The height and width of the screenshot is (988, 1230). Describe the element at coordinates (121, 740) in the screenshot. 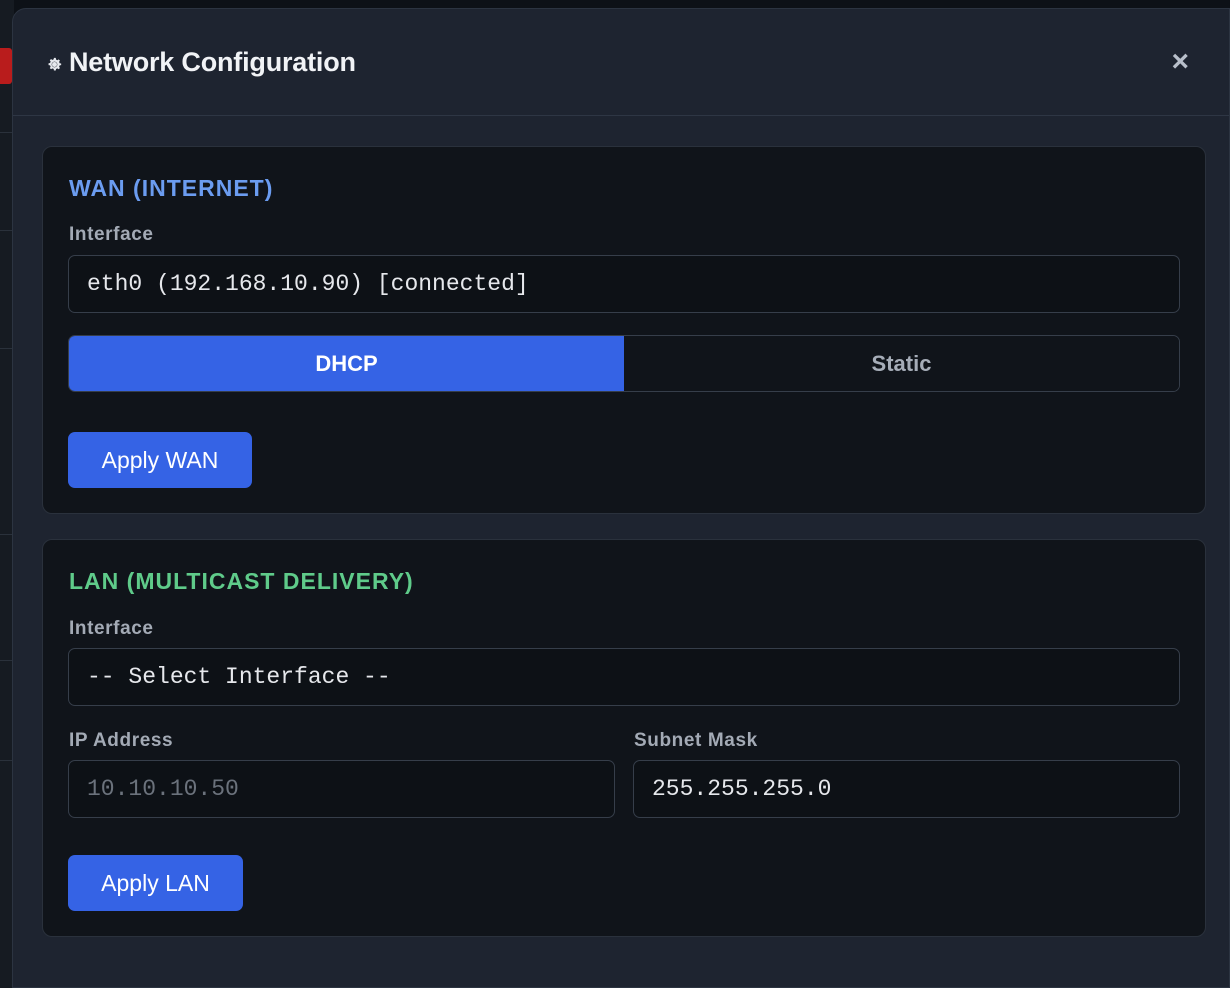

I see `ip-address-label: IP Address` at that location.